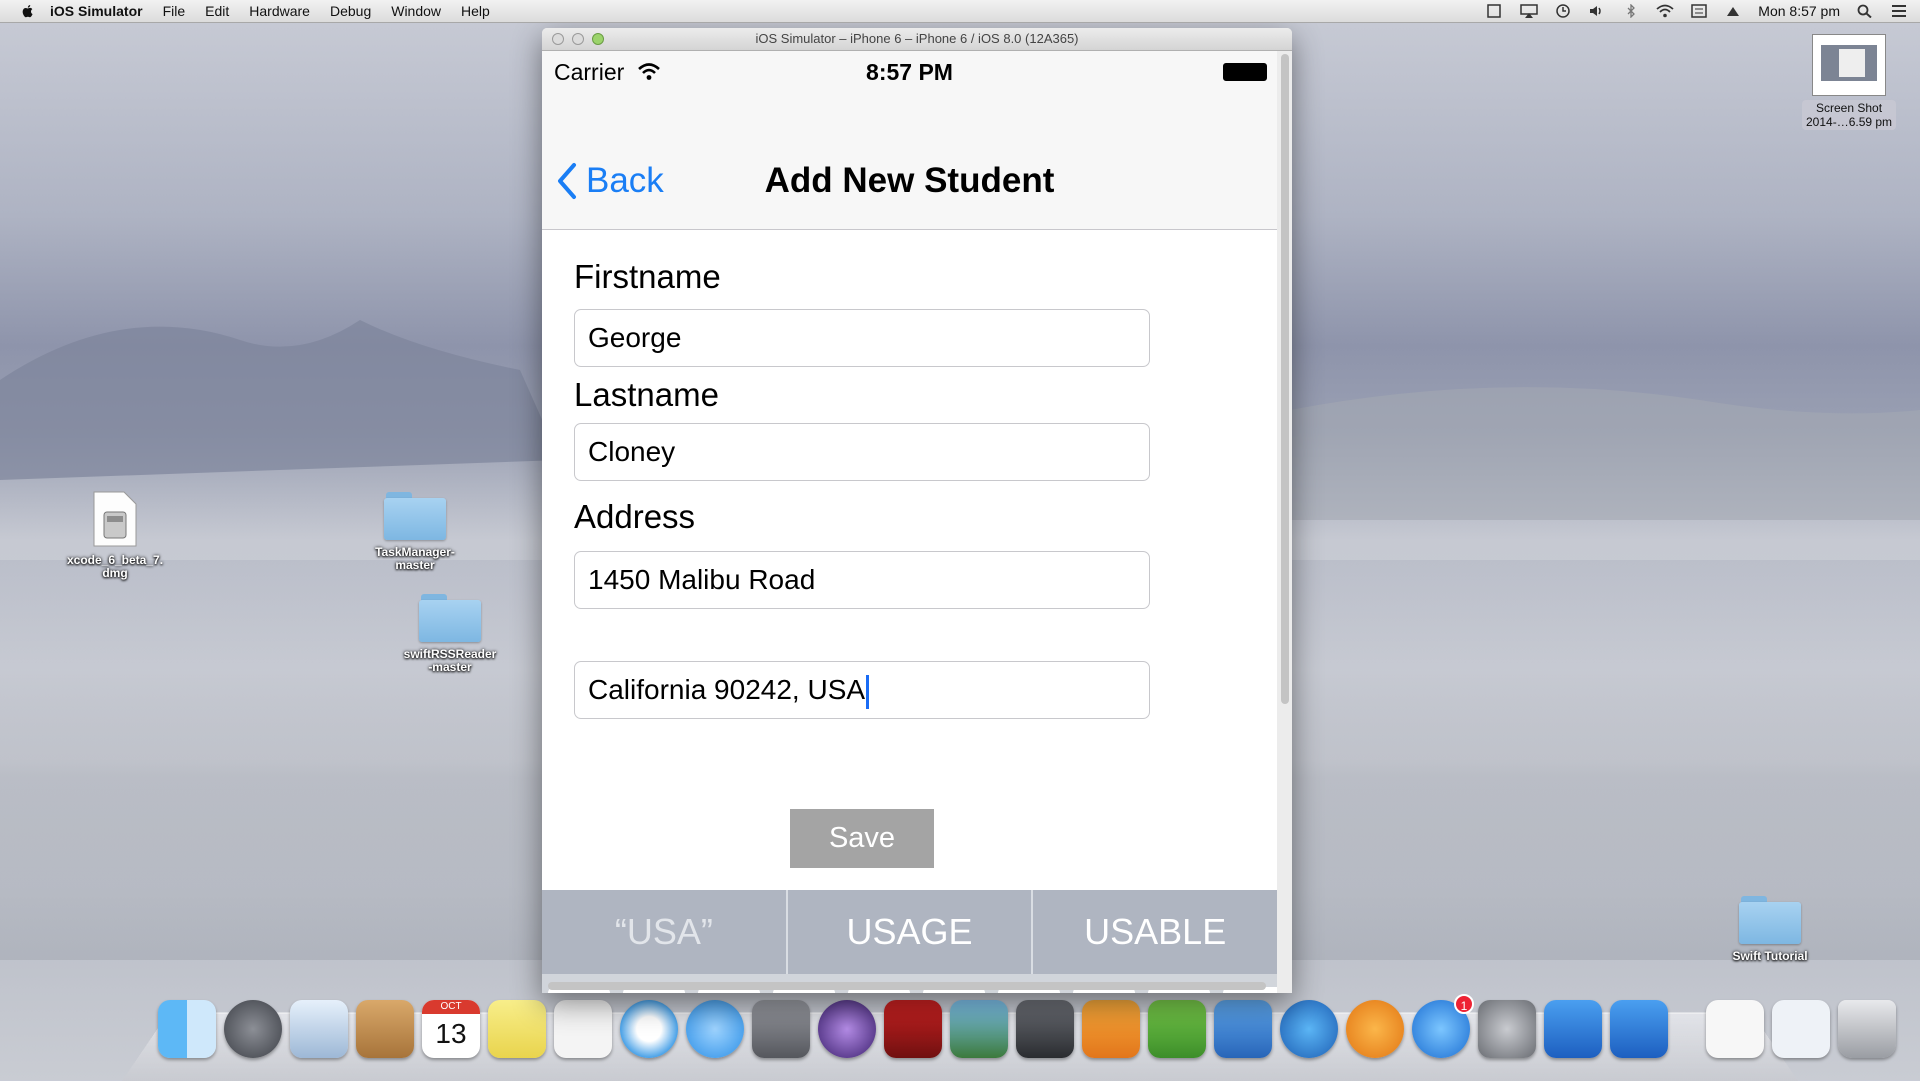  What do you see at coordinates (253, 1029) in the screenshot?
I see `launchpad-icon` at bounding box center [253, 1029].